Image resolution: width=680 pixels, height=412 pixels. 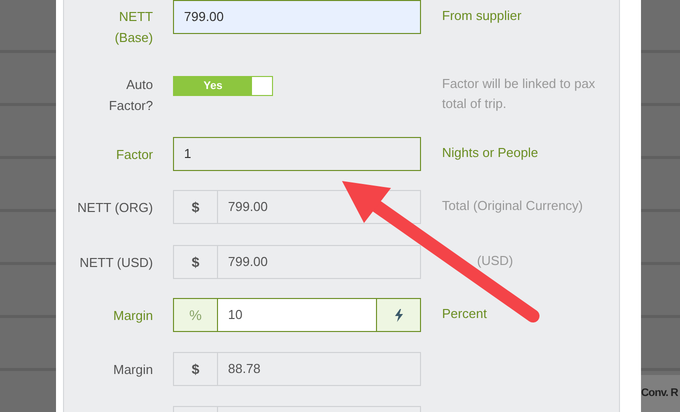 What do you see at coordinates (465, 314) in the screenshot?
I see `help-text: Percent` at bounding box center [465, 314].